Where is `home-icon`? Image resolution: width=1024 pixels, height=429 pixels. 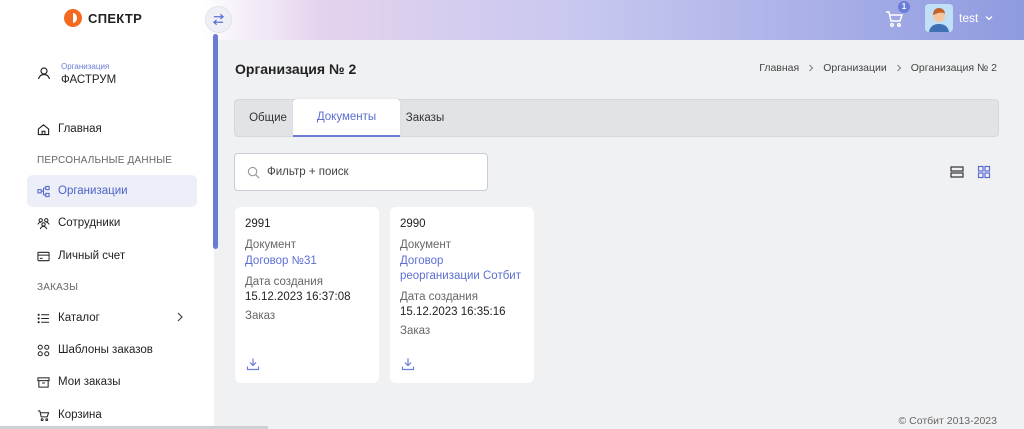
home-icon is located at coordinates (43, 129).